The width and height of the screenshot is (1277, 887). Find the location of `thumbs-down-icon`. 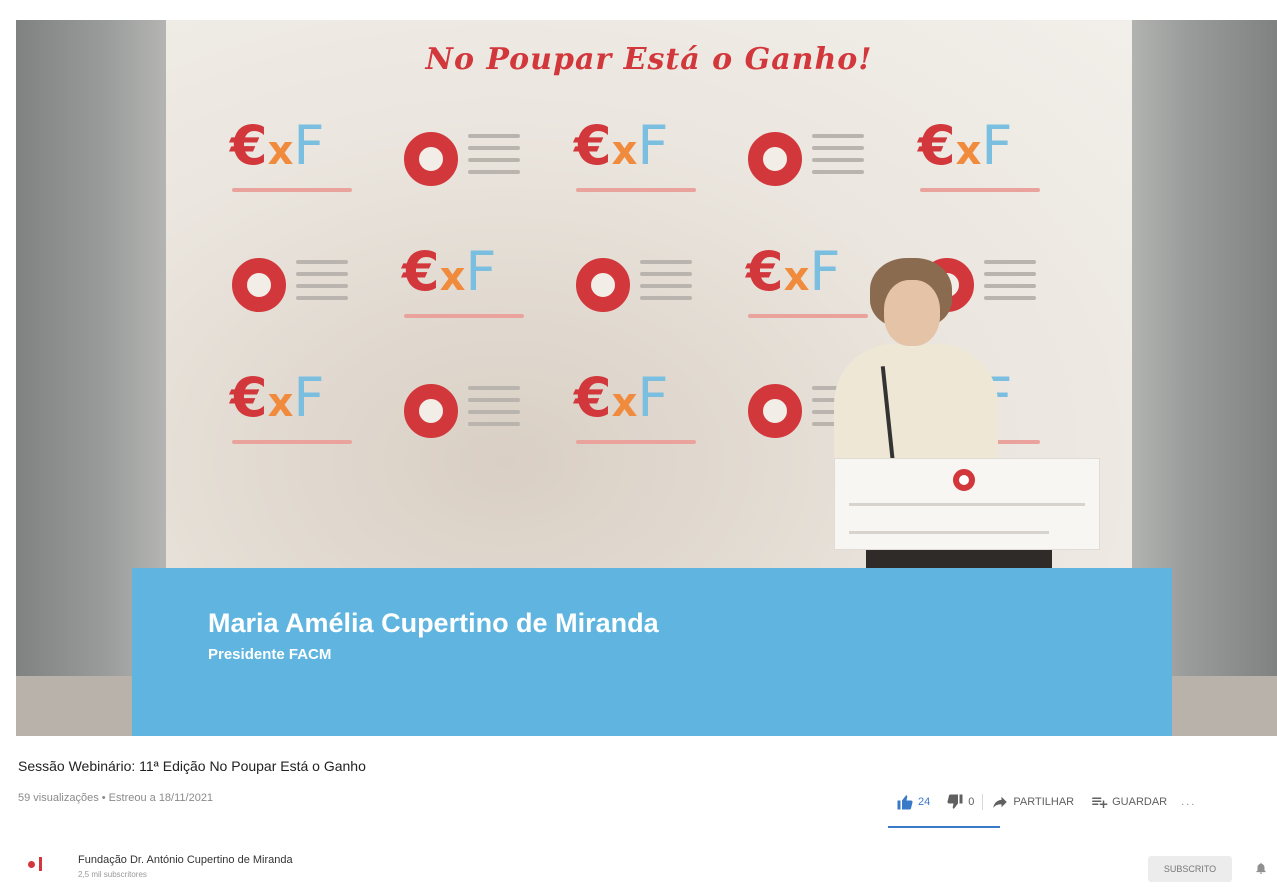

thumbs-down-icon is located at coordinates (955, 801).